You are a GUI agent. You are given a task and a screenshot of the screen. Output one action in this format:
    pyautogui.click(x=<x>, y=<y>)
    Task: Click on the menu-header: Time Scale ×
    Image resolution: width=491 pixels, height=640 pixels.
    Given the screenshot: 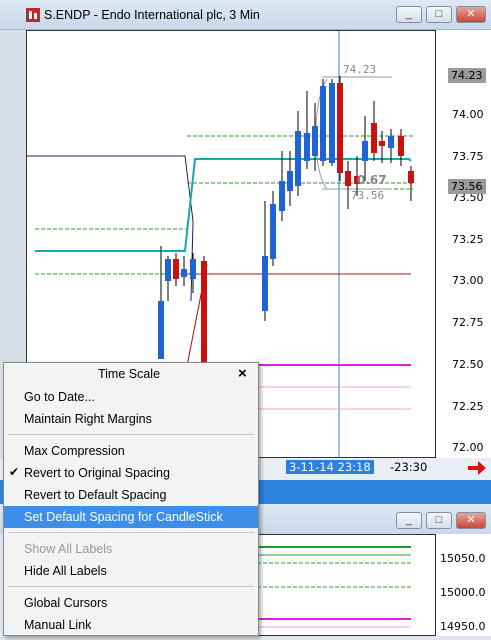 What is the action you would take?
    pyautogui.click(x=131, y=374)
    